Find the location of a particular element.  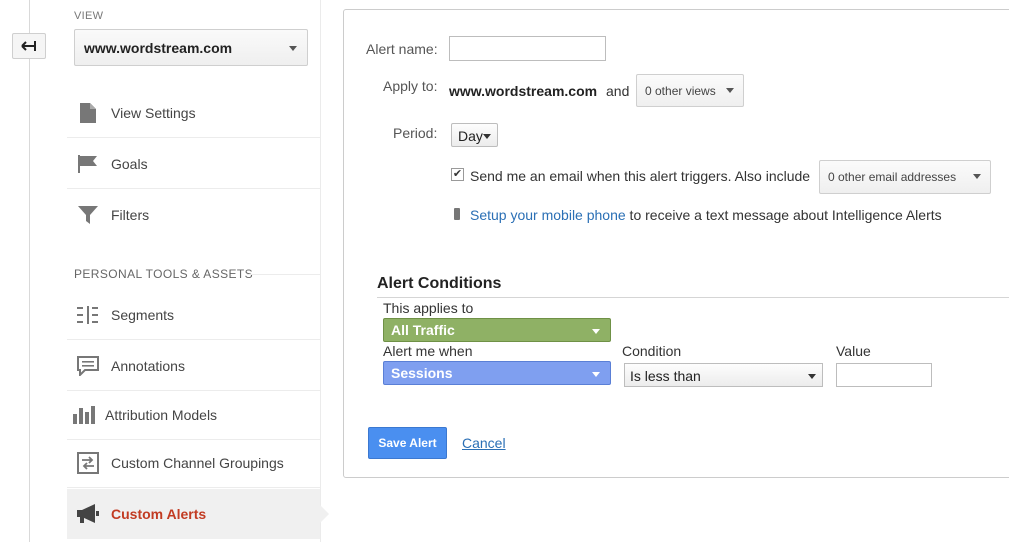

sidebar-border is located at coordinates (320, 271).